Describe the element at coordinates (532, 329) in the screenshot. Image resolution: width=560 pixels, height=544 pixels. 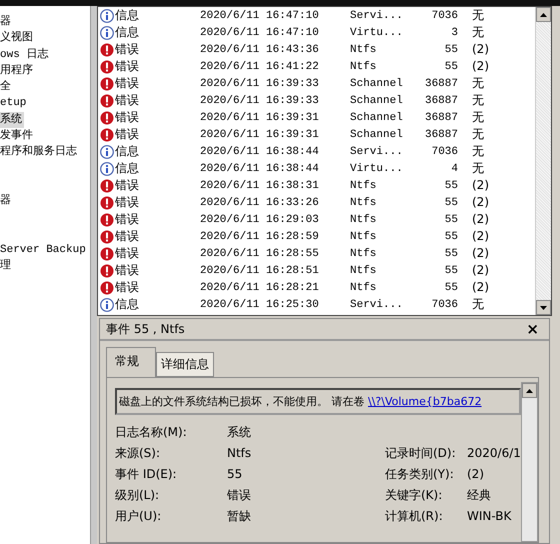
I see `close-button: ×` at that location.